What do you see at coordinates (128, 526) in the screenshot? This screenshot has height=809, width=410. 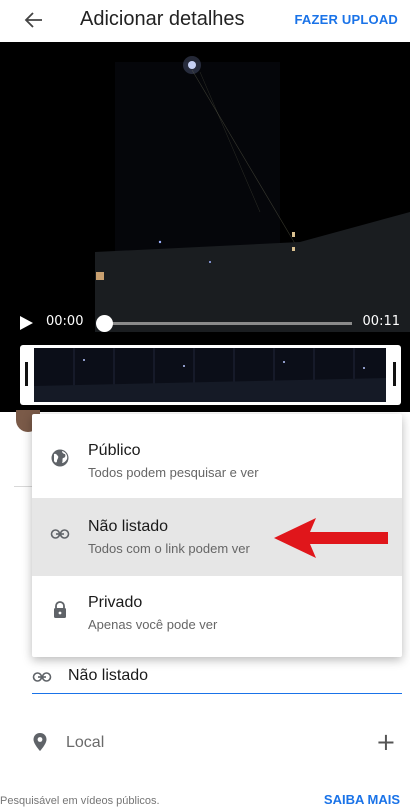 I see `option-title: Não listado` at bounding box center [128, 526].